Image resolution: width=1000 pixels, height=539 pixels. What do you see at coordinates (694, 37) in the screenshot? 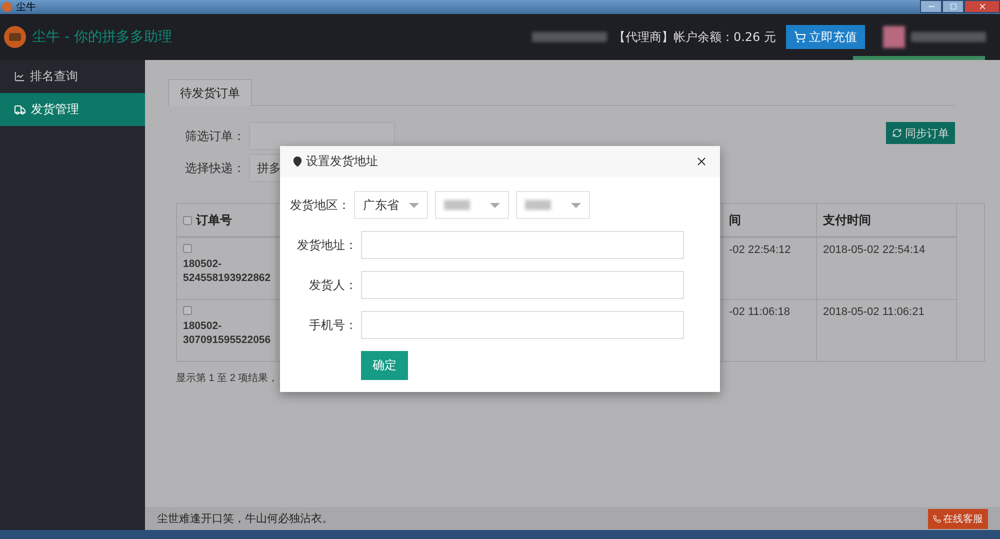
I see `account-balance: 【代理商】帐户余额：0.26 元` at bounding box center [694, 37].